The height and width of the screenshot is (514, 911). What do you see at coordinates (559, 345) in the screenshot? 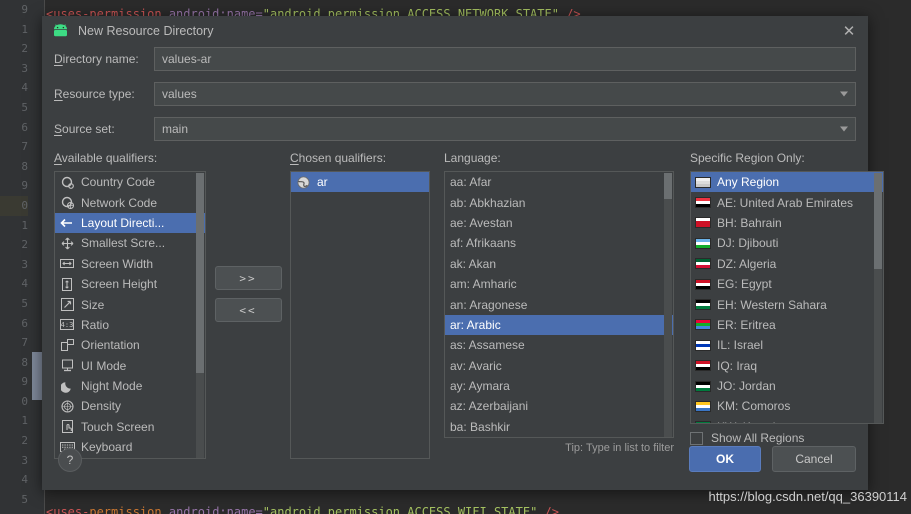
I see `language-item: as: Assamese` at bounding box center [559, 345].